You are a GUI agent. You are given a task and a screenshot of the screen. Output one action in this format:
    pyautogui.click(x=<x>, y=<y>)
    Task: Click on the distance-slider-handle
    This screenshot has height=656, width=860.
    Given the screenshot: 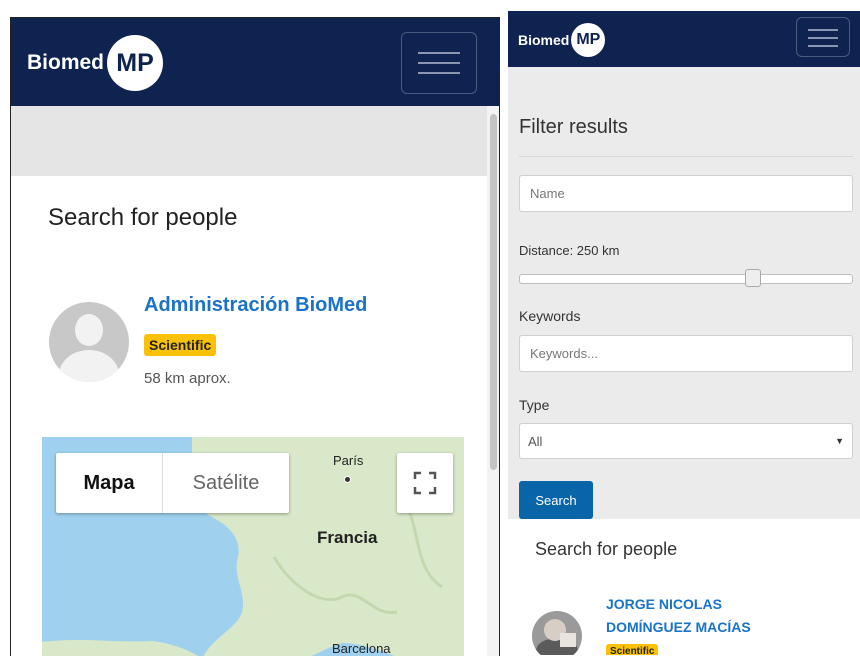 What is the action you would take?
    pyautogui.click(x=752, y=278)
    